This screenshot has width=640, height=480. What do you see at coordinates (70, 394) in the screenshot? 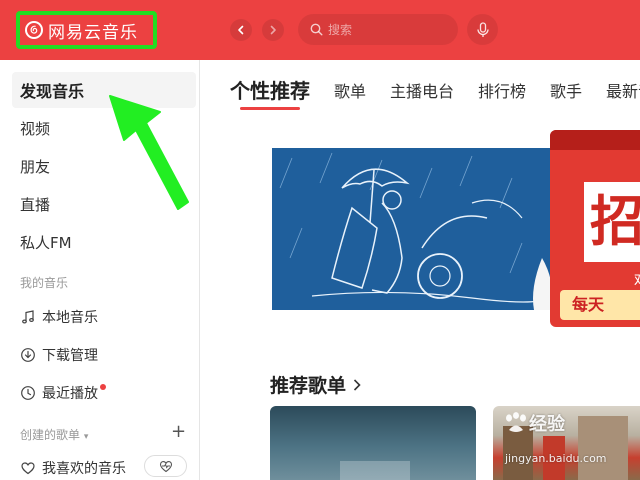
I see `sidebar-item-label: 最近播放` at bounding box center [70, 394].